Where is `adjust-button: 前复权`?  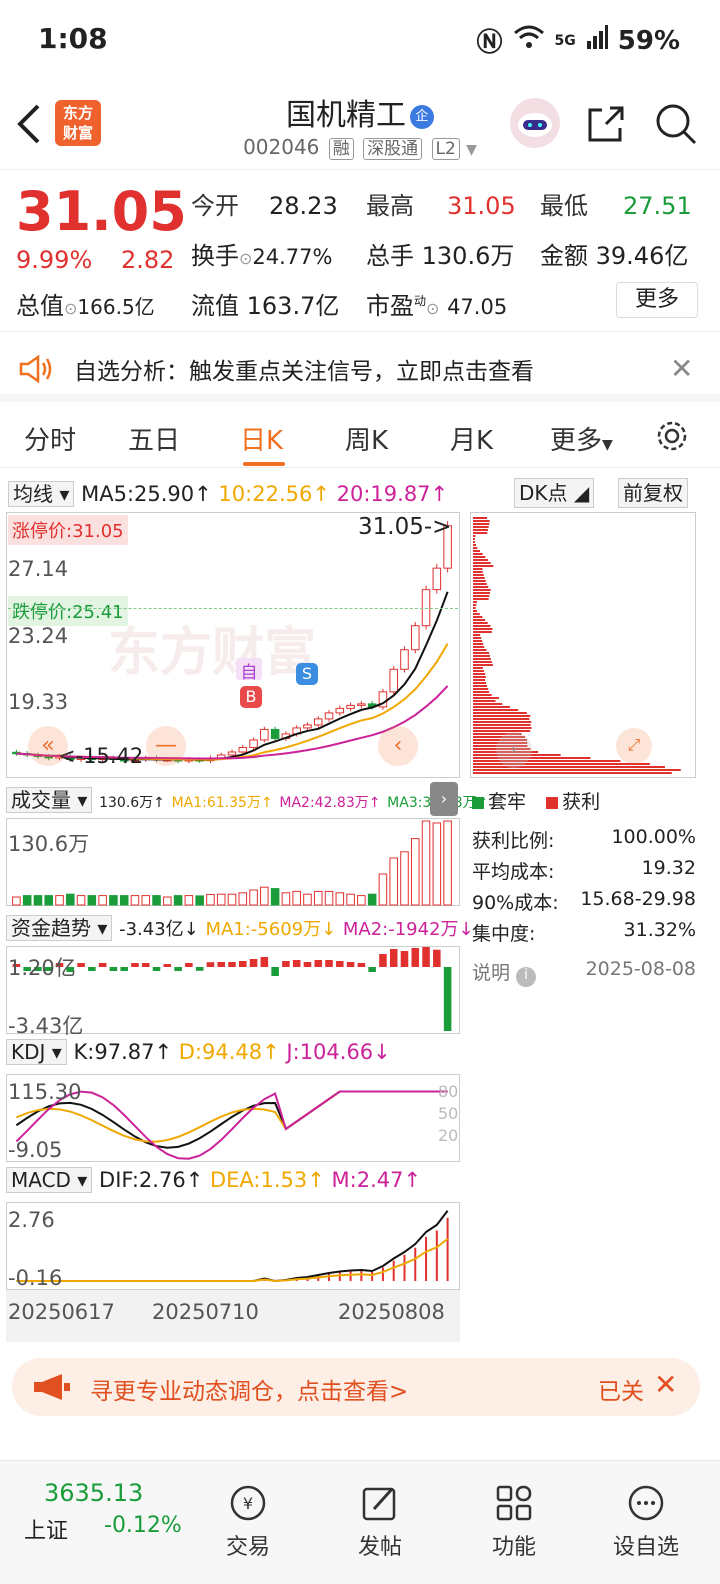
adjust-button: 前复权 is located at coordinates (653, 493).